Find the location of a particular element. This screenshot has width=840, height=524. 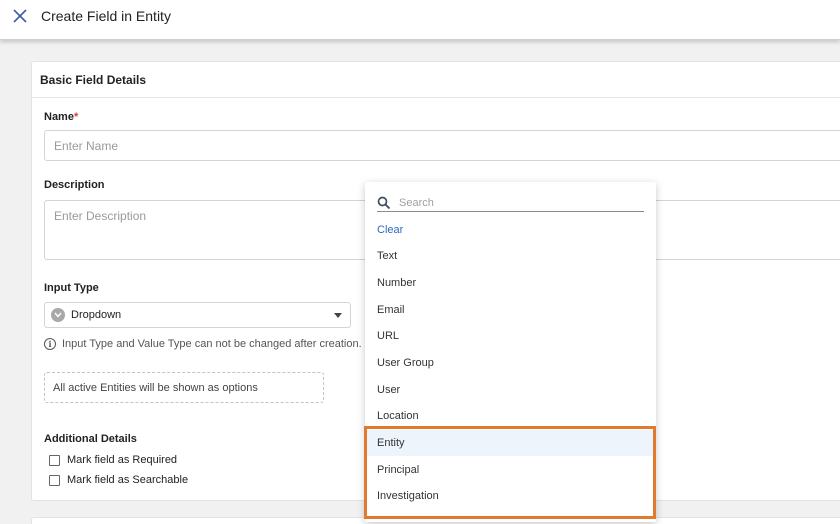

section-divider is located at coordinates (436, 97).